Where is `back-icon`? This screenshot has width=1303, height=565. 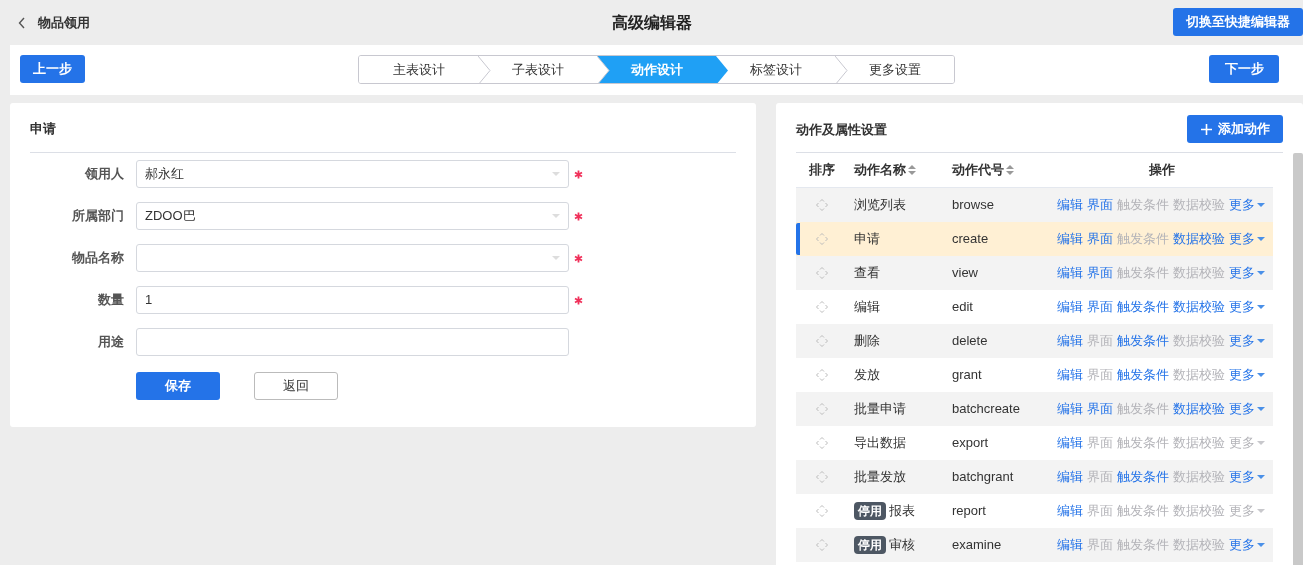
back-icon is located at coordinates (22, 22).